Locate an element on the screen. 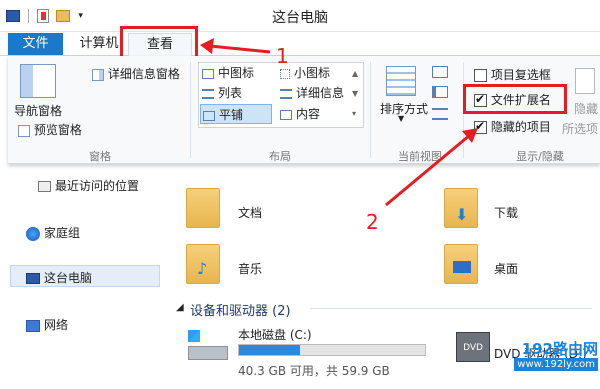 The height and width of the screenshot is (389, 600). local-disk-usage-bar is located at coordinates (332, 350).